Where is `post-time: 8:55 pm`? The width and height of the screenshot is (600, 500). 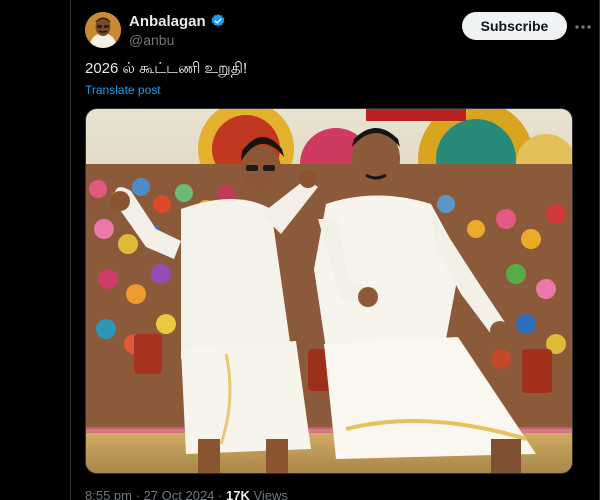
post-time: 8:55 pm is located at coordinates (108, 494).